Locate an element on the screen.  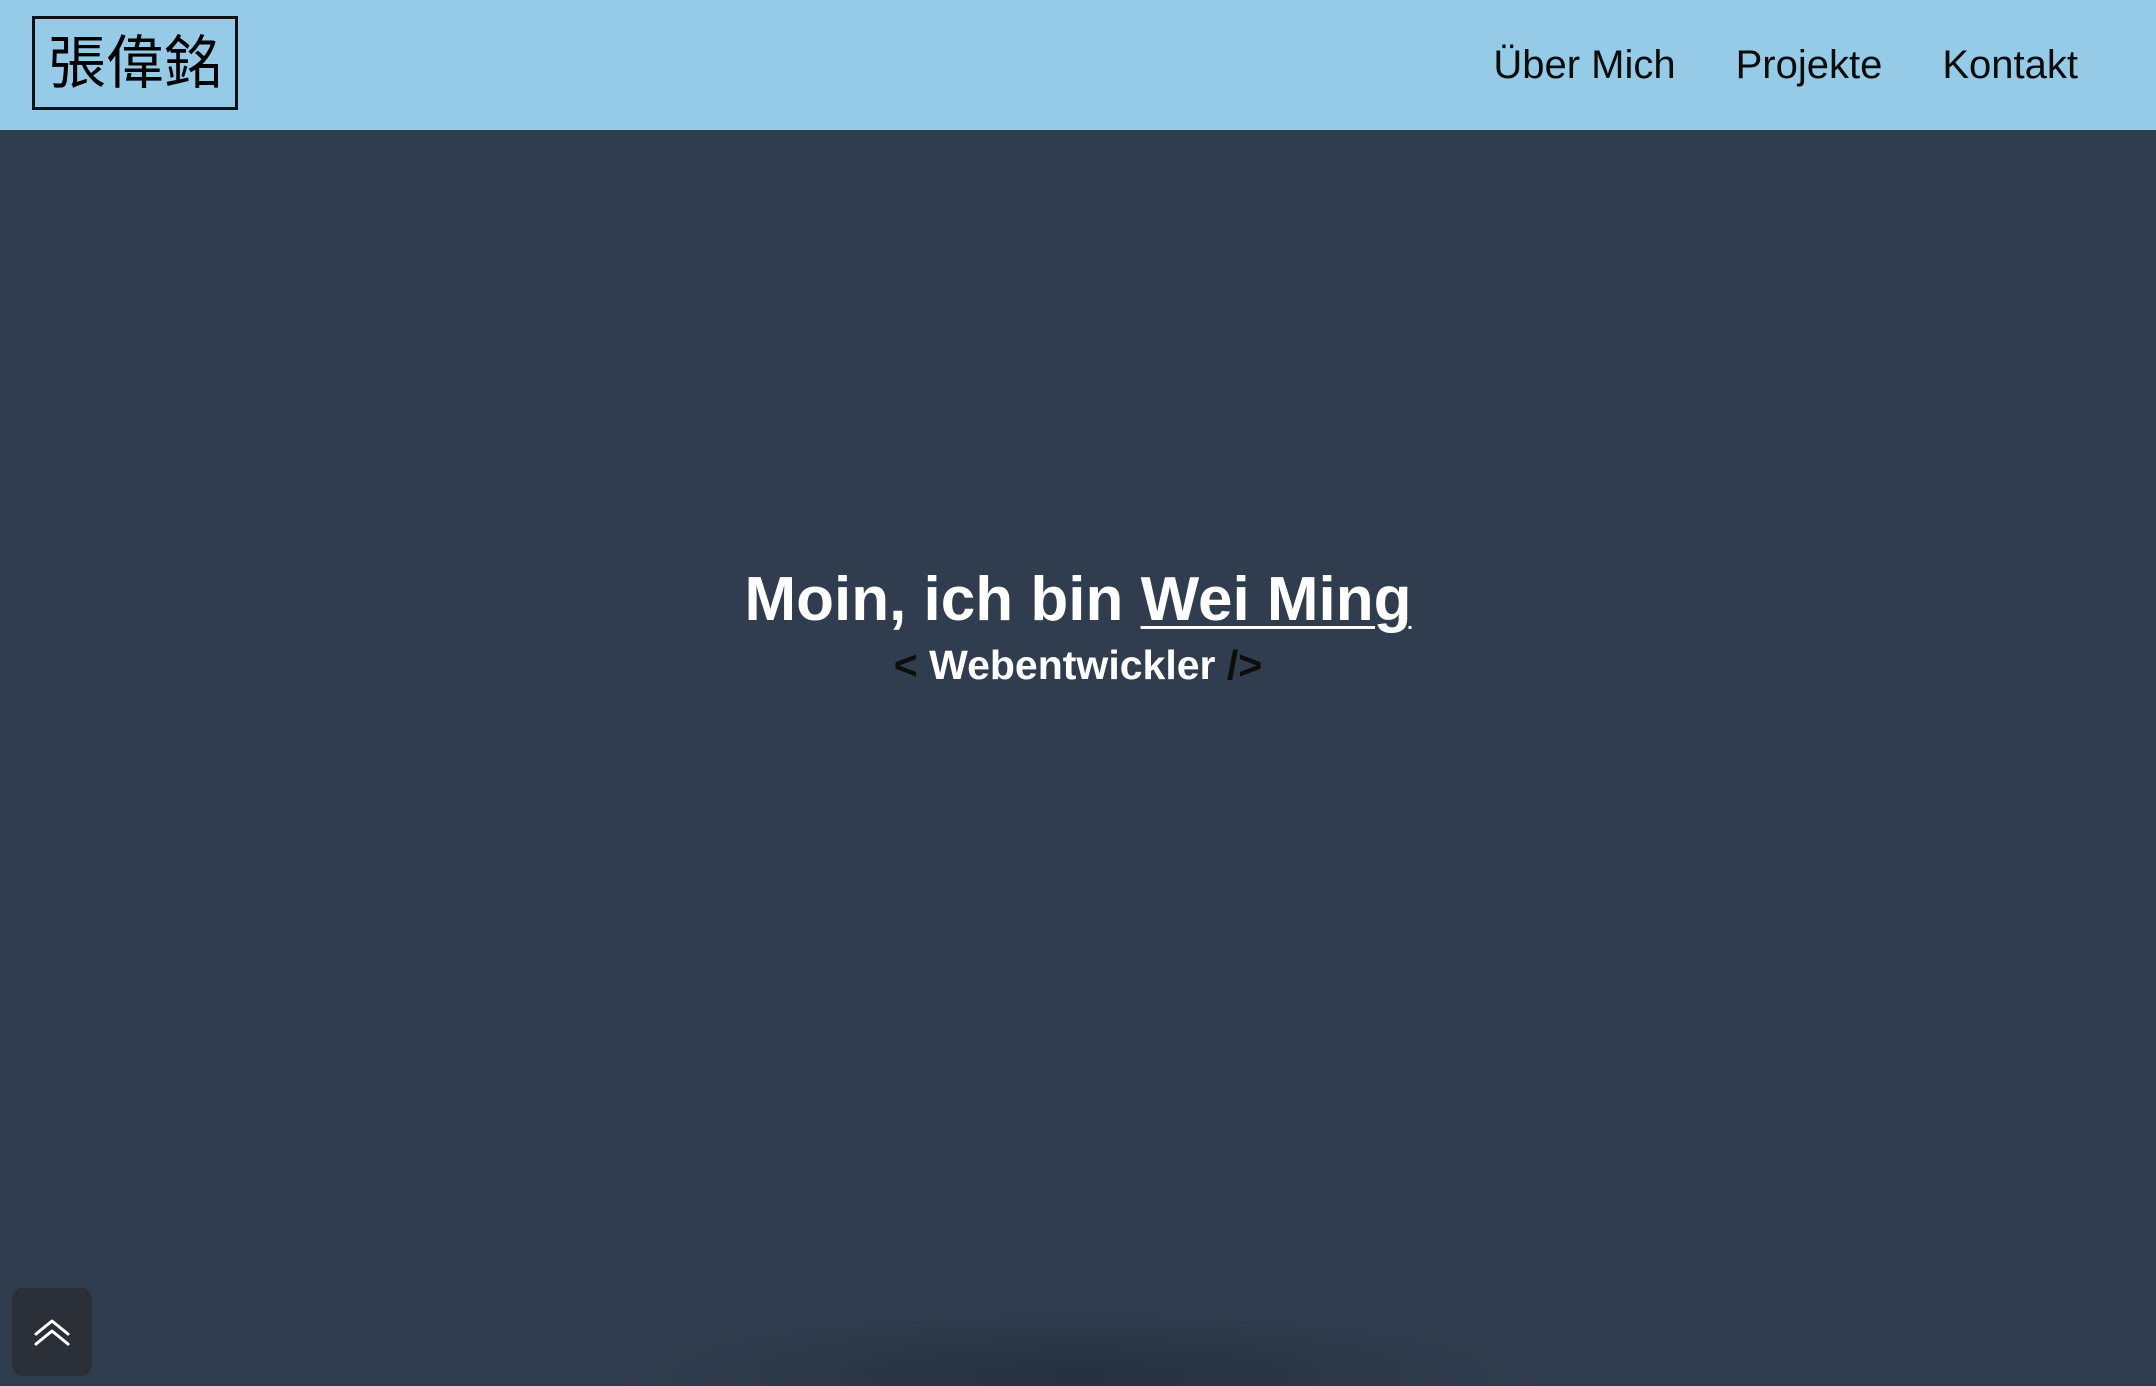
navbar: 張偉銘 Über Mich Projekte Kontakt is located at coordinates (1078, 65).